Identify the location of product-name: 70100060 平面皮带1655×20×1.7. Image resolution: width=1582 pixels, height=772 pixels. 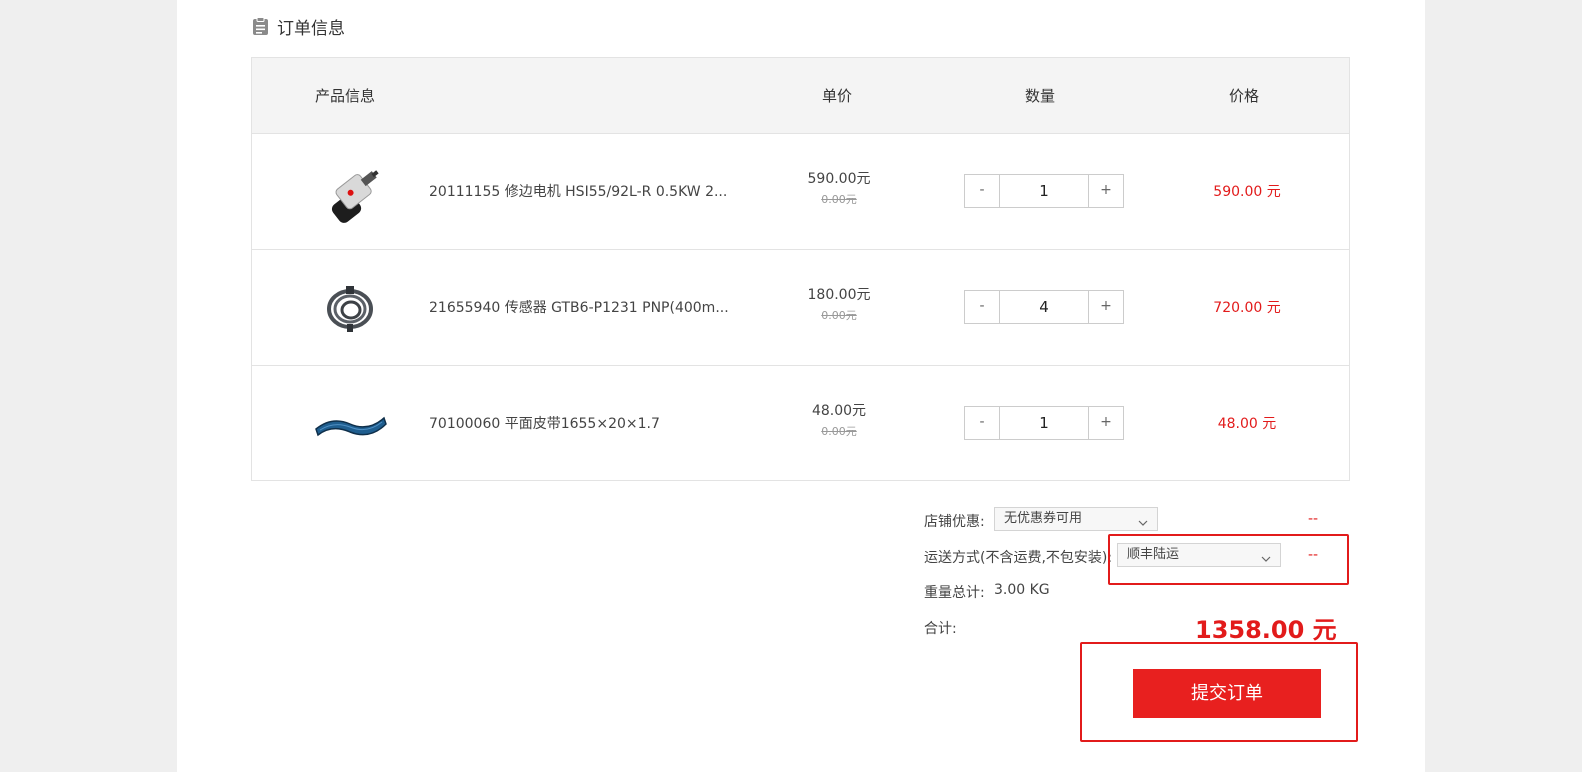
(579, 424).